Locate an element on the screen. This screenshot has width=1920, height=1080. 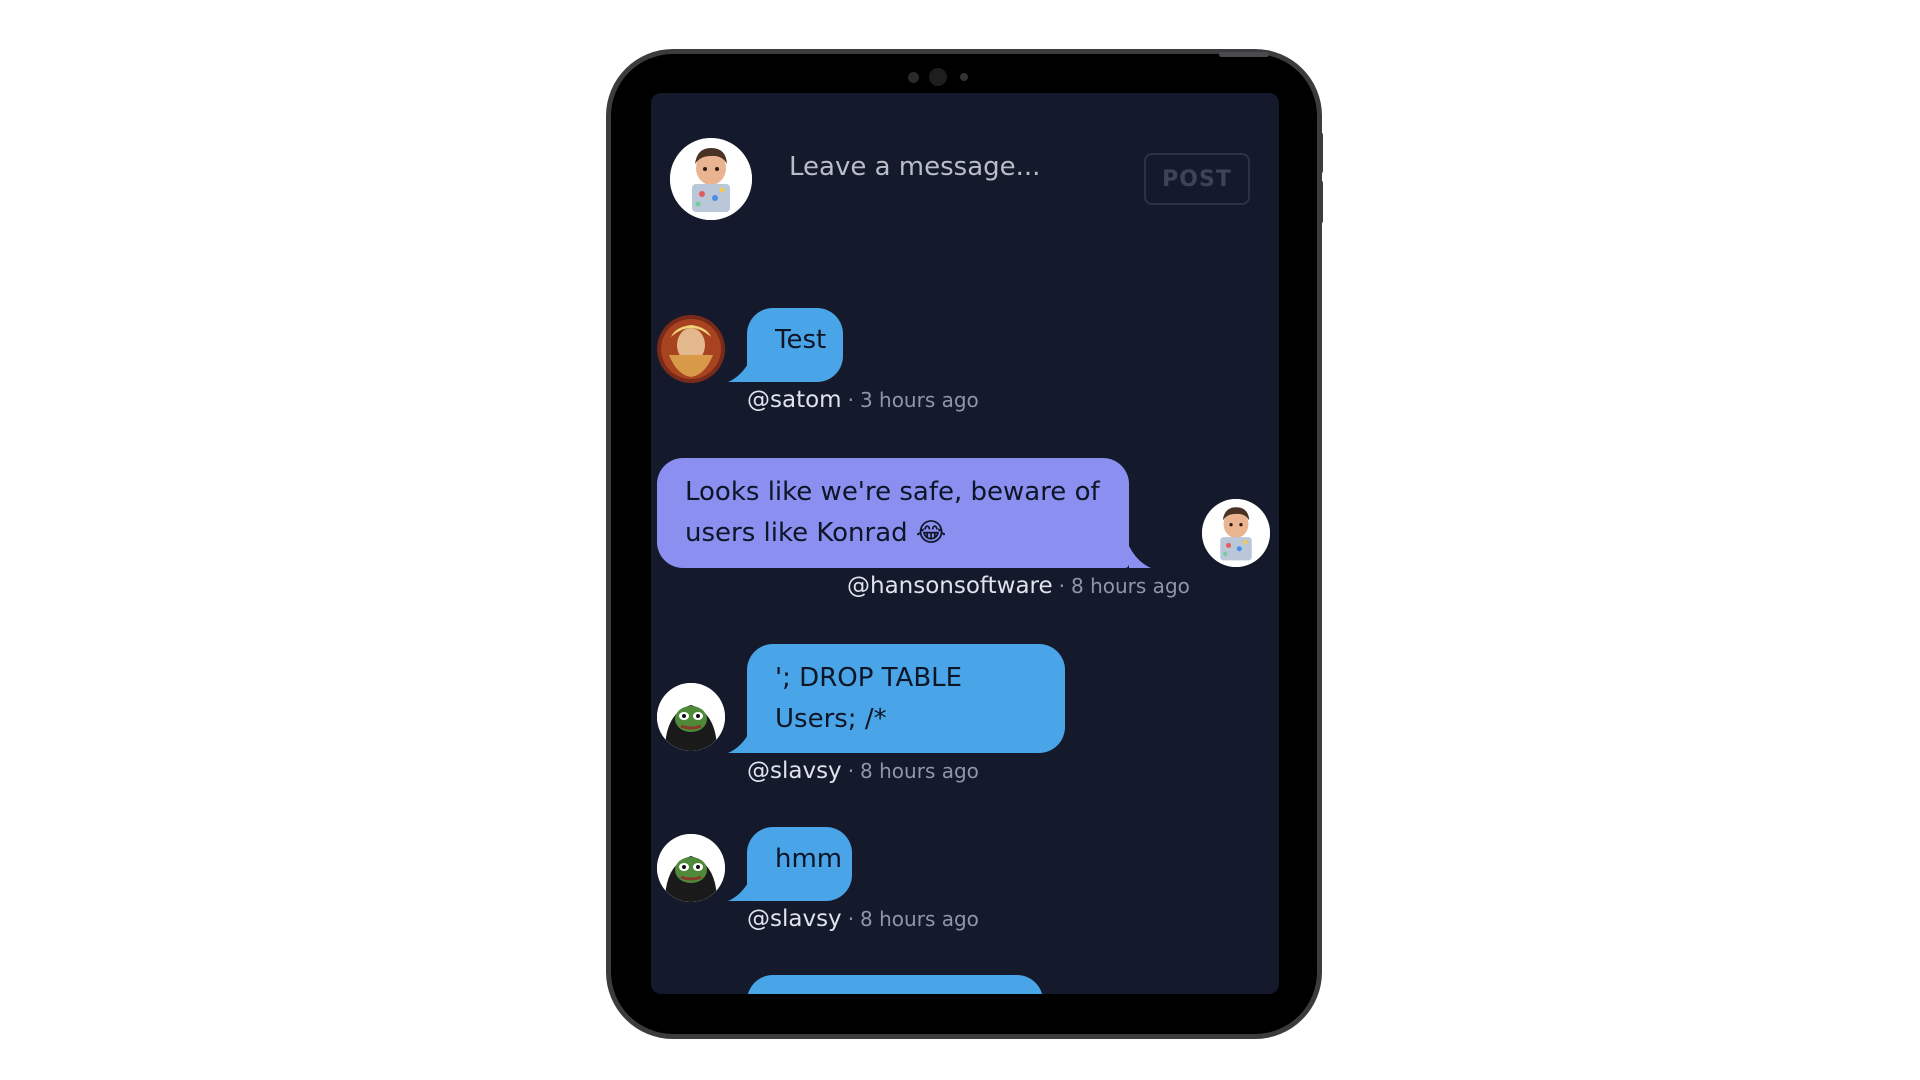
message-bubble: hmm is located at coordinates (799, 864).